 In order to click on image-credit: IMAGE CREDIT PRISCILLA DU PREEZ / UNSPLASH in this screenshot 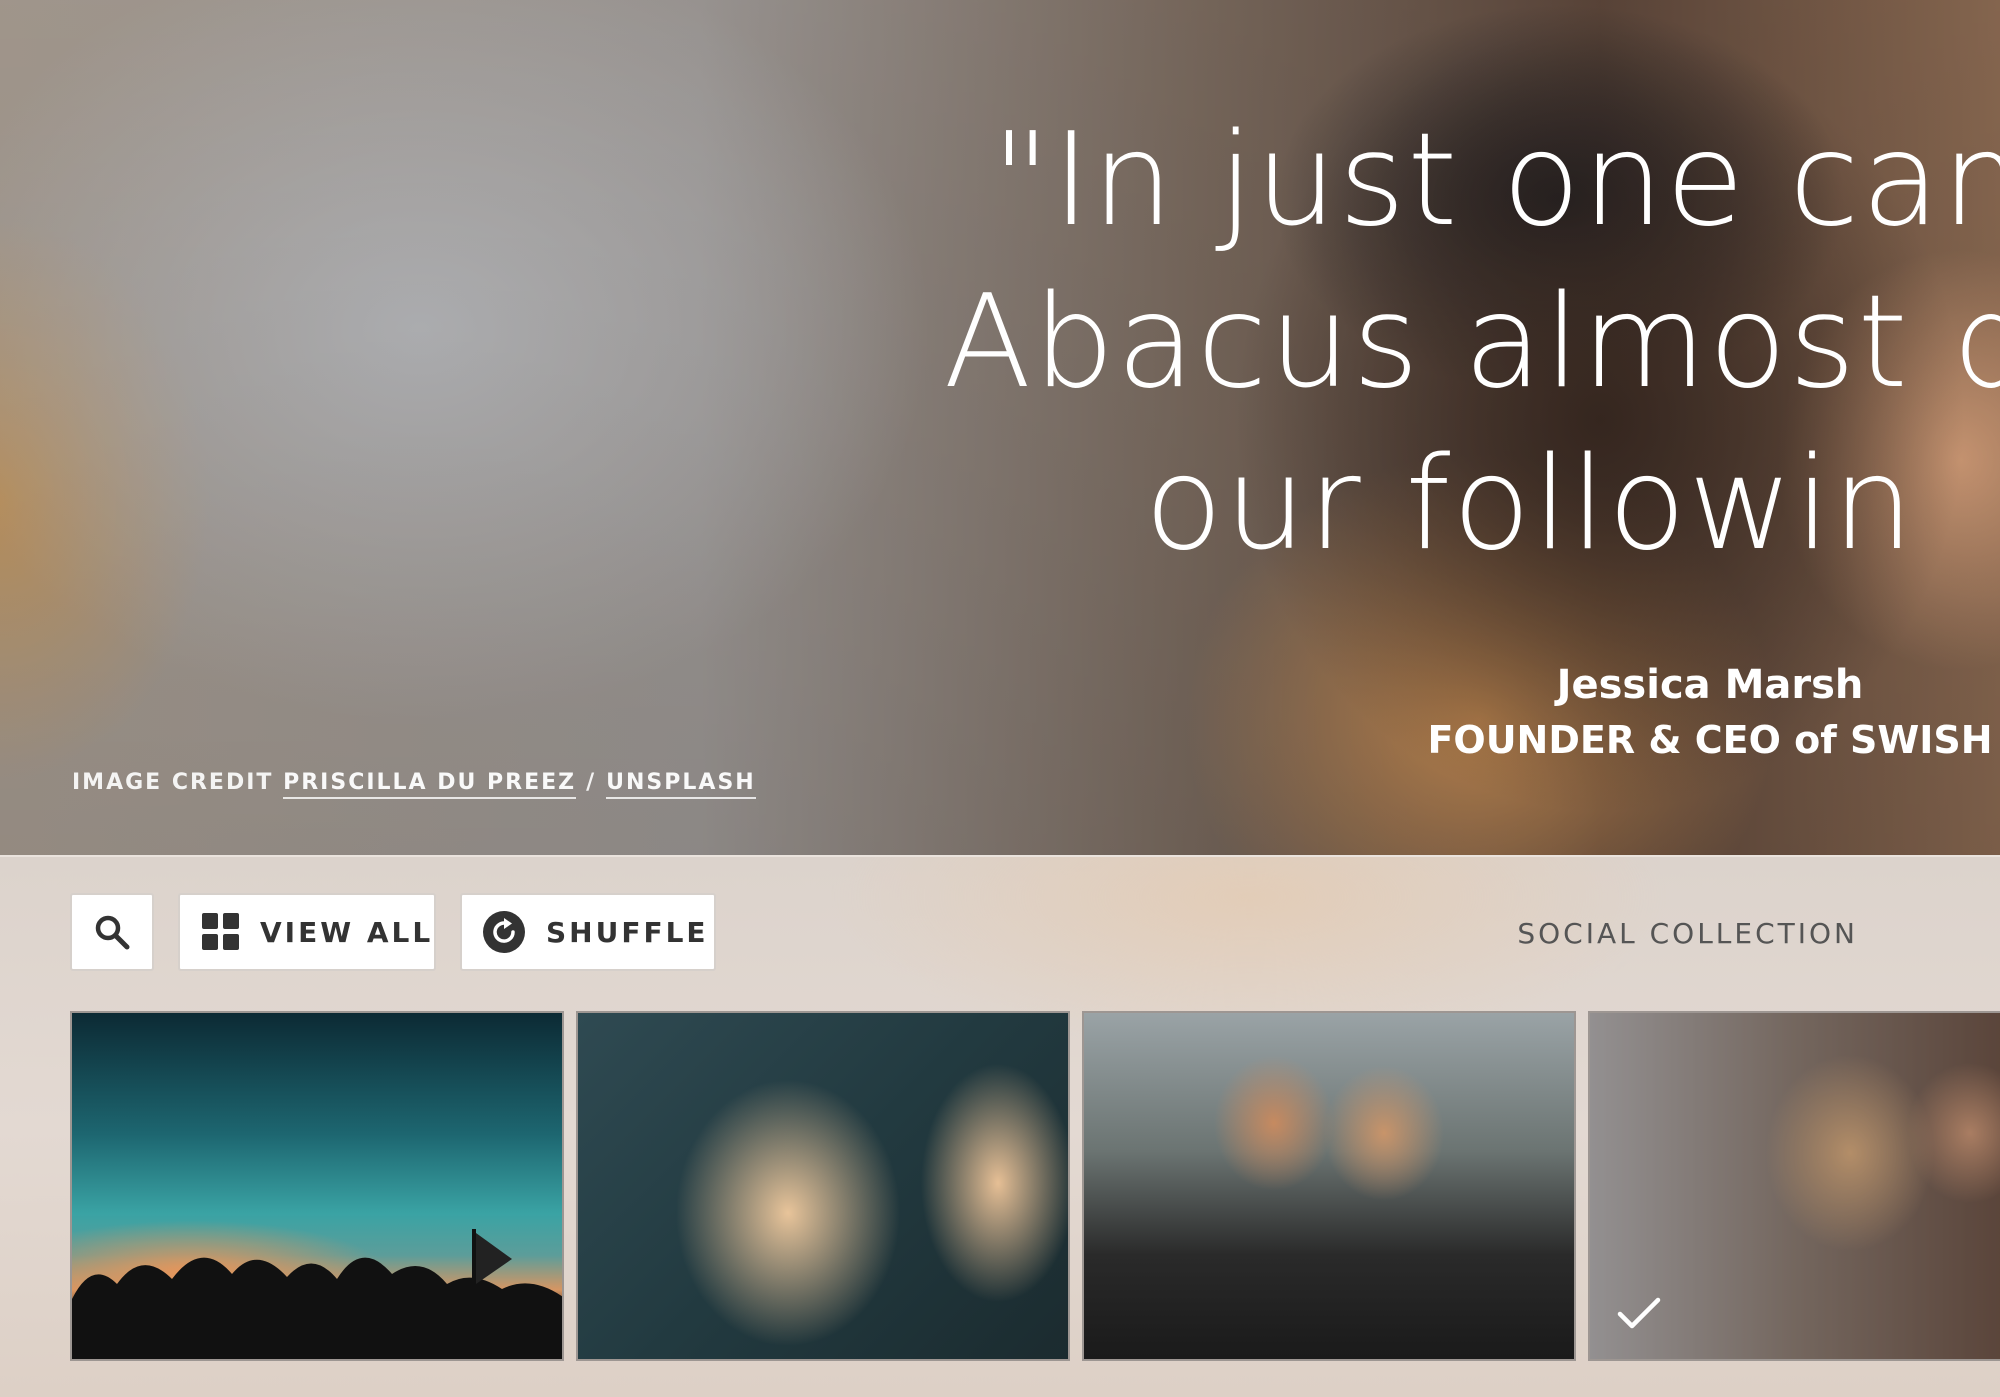, I will do `click(414, 784)`.